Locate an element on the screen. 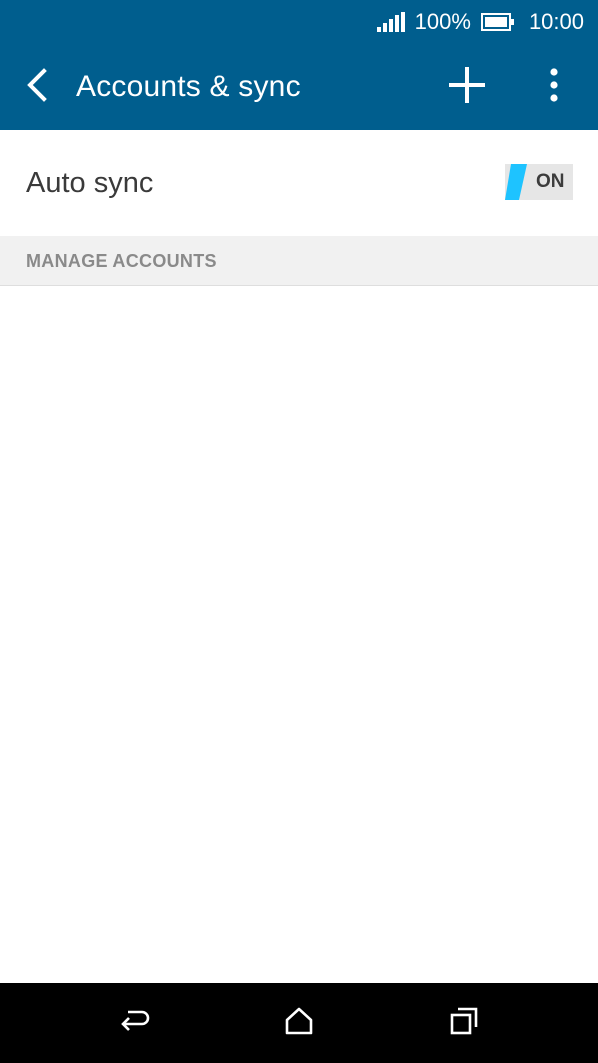 This screenshot has width=598, height=1063. auto-sync-toggle: ON is located at coordinates (539, 182).